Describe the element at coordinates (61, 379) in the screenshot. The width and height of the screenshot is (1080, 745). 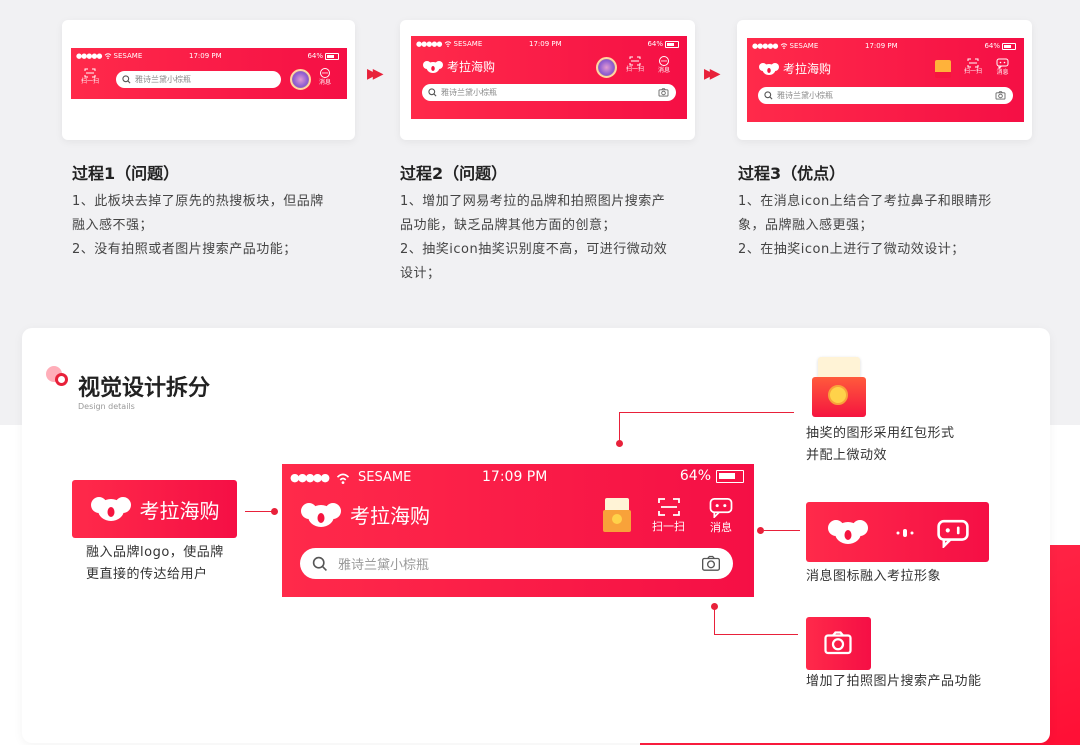
I see `title-decoration-ring` at that location.